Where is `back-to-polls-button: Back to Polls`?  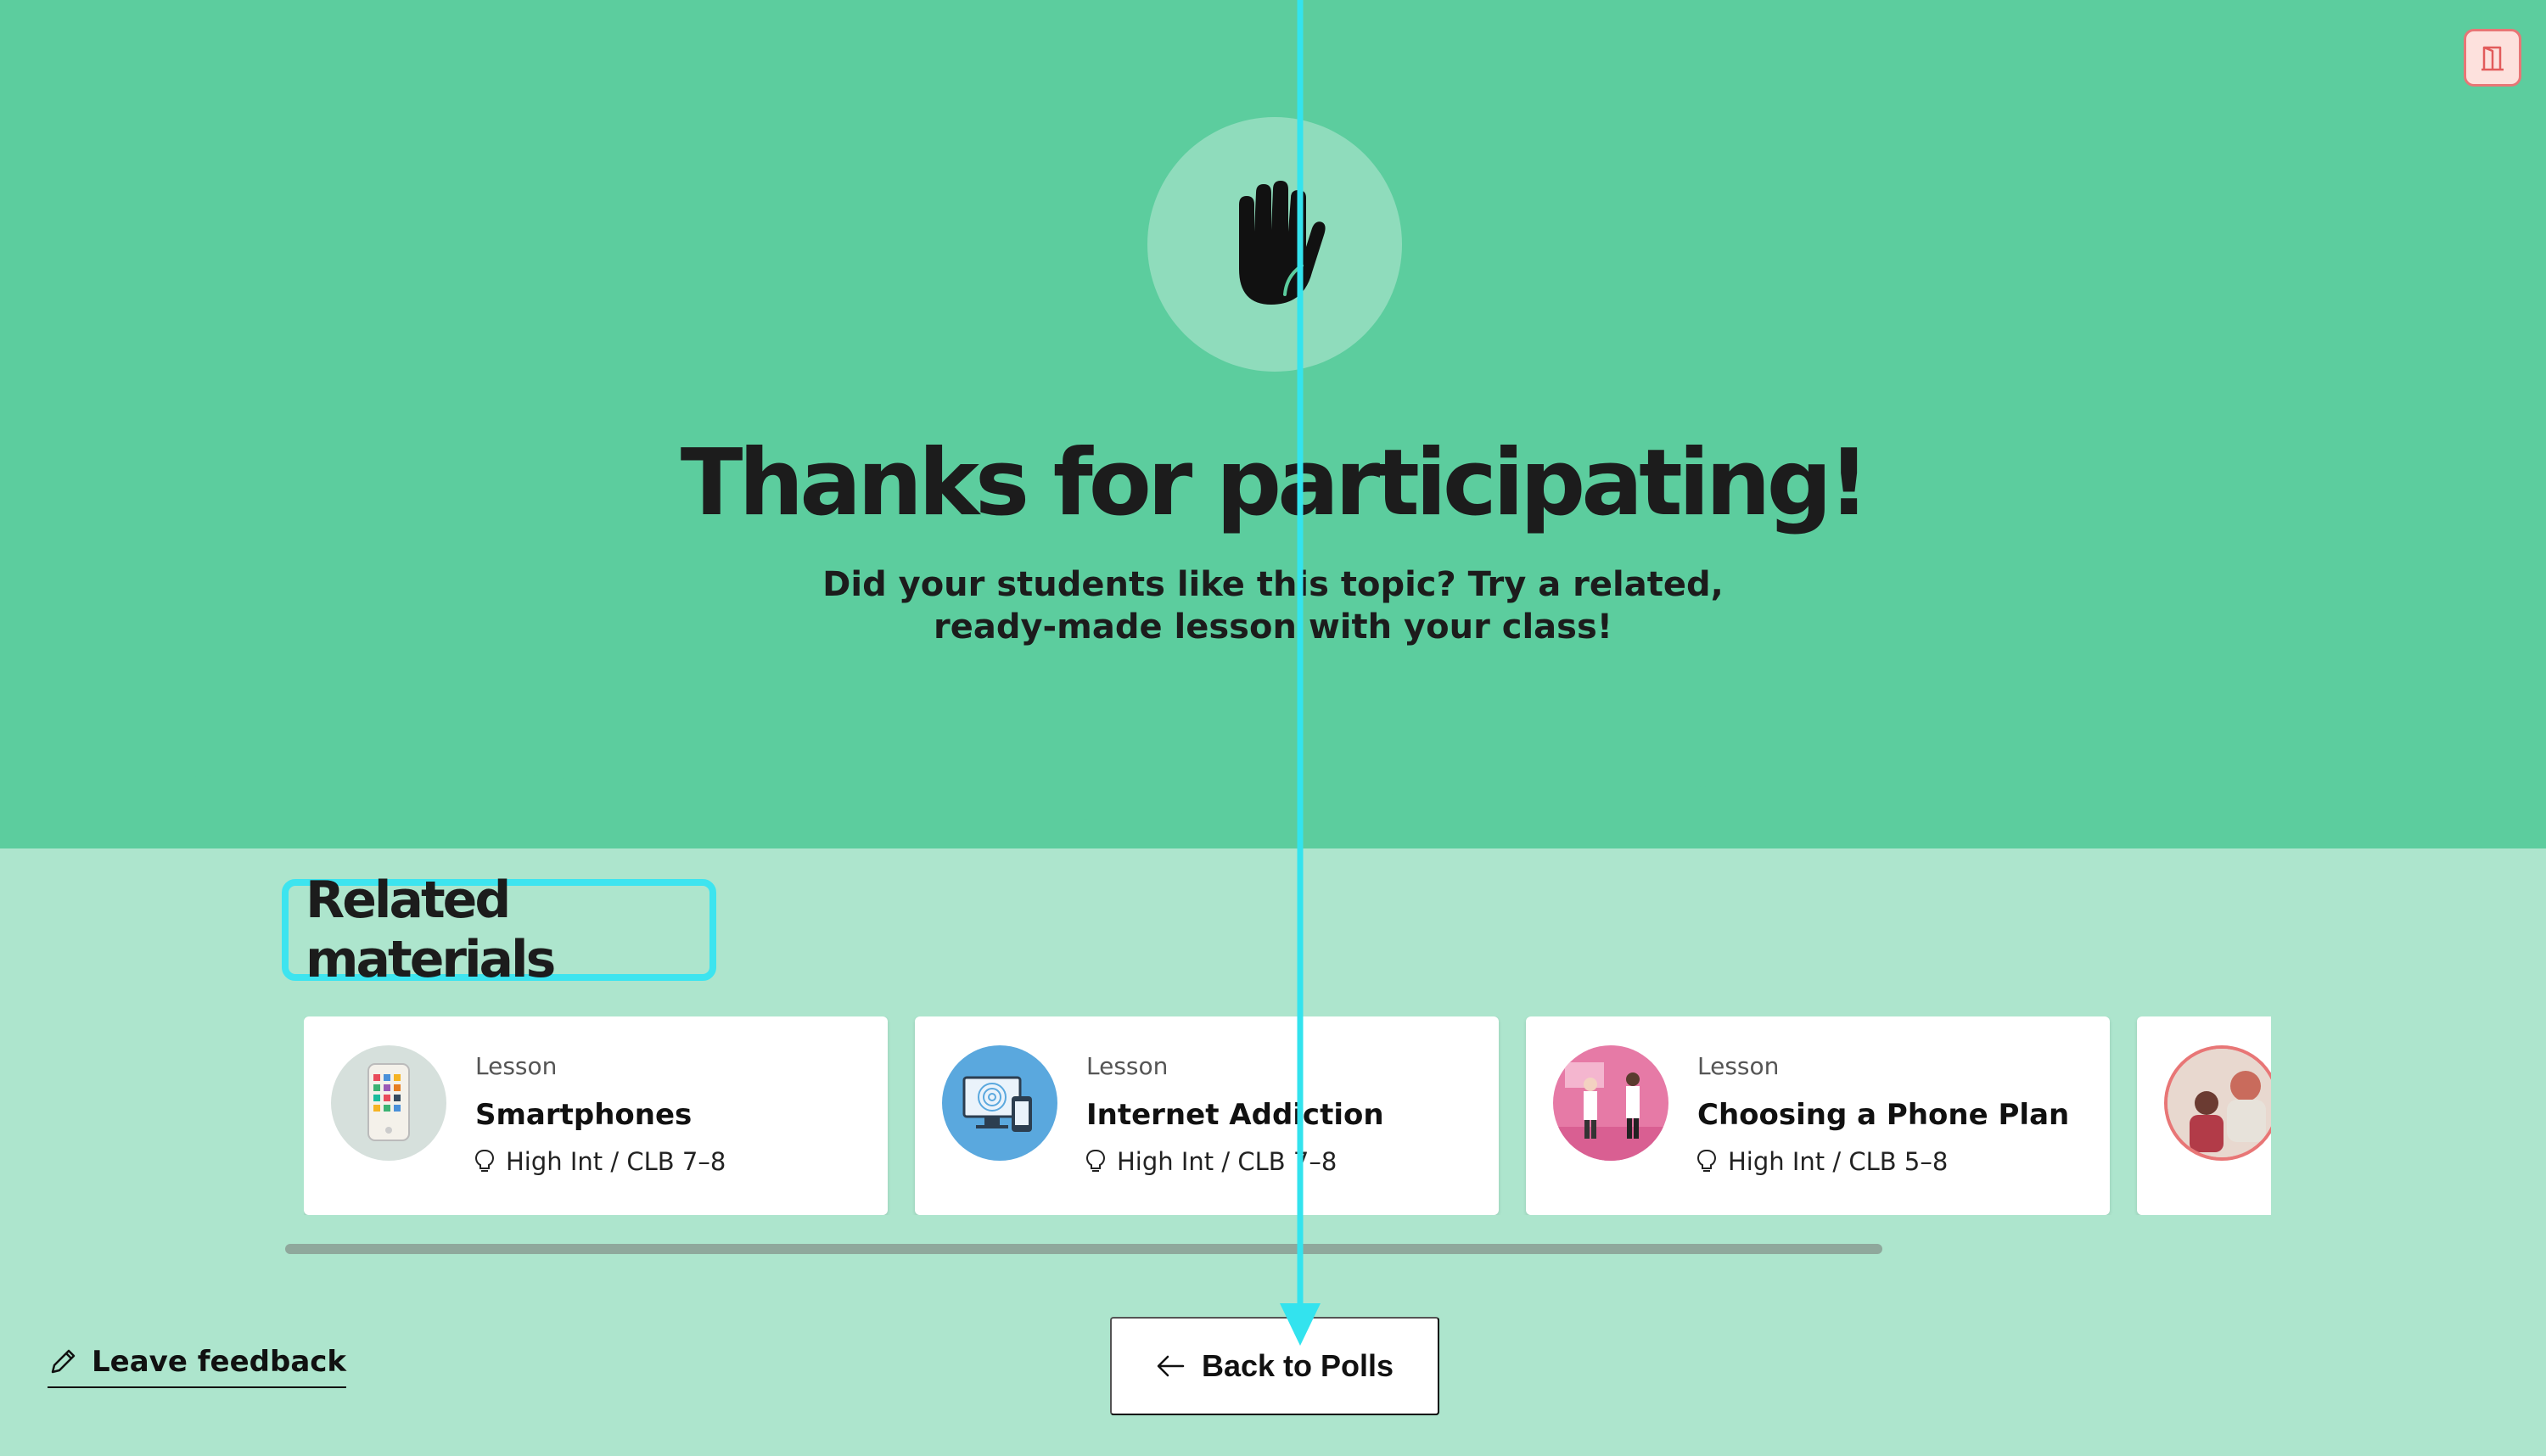 back-to-polls-button: Back to Polls is located at coordinates (1274, 1366).